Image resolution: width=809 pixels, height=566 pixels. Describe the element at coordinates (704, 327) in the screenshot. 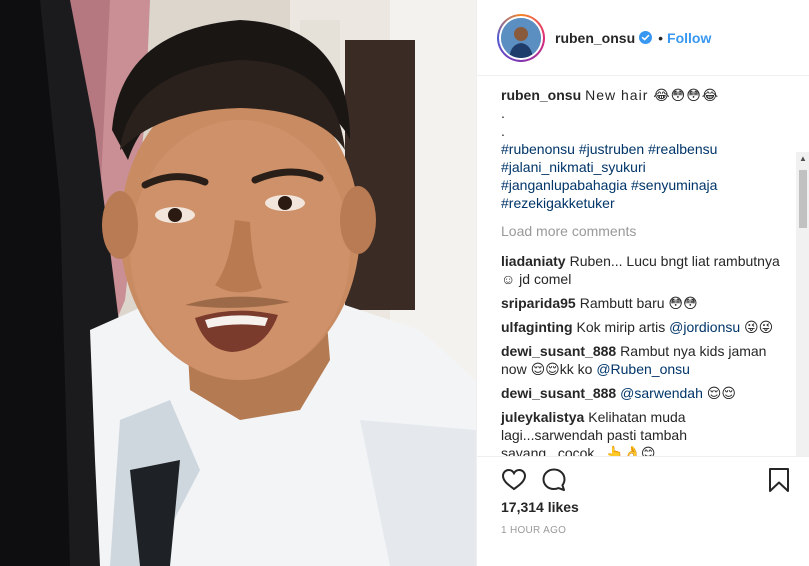

I see `comment-mention: @jordionsu` at that location.